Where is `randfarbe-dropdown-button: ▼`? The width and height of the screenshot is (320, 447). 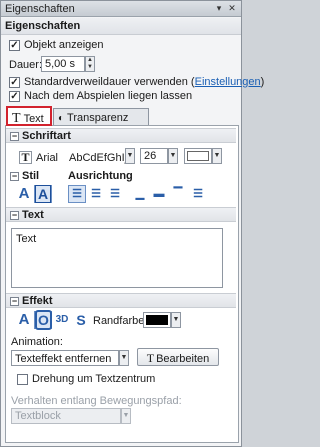
randfarbe-dropdown-button: ▼ is located at coordinates (176, 320).